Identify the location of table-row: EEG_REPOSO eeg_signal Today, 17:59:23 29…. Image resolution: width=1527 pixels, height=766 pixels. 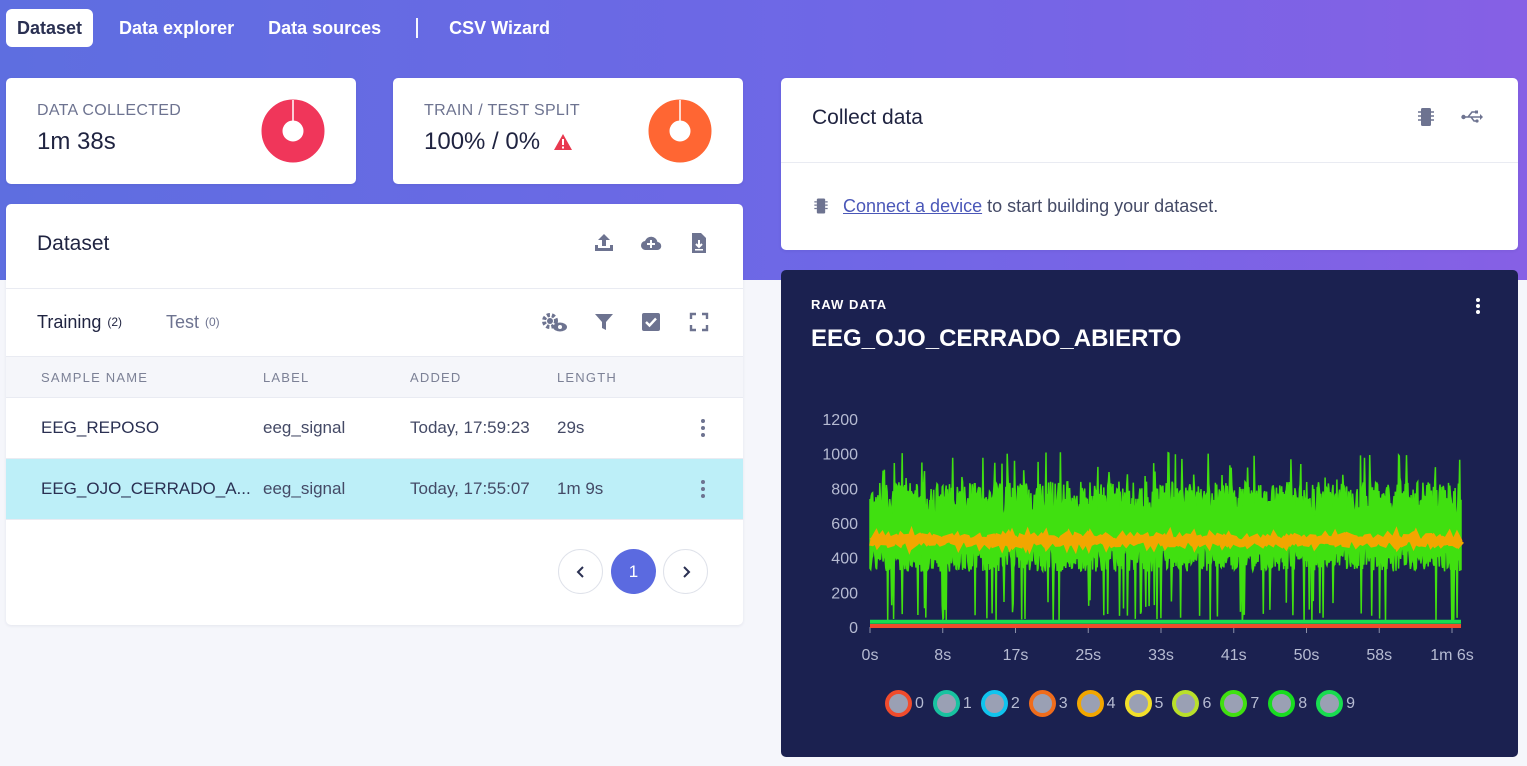
(374, 428).